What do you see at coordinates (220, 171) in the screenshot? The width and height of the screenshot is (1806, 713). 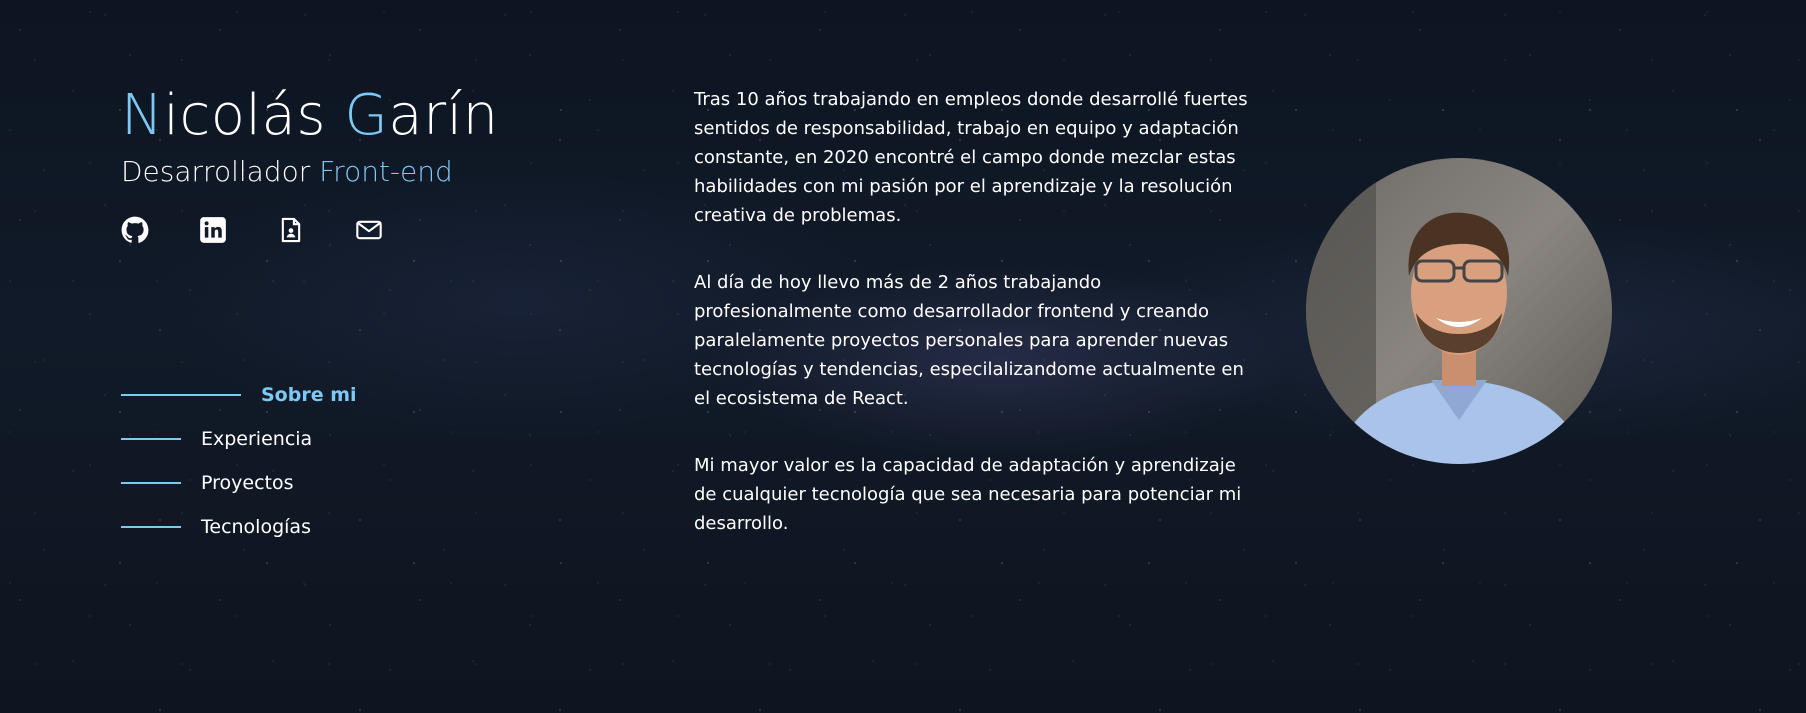 I see `role-prefix: Desarrollador` at bounding box center [220, 171].